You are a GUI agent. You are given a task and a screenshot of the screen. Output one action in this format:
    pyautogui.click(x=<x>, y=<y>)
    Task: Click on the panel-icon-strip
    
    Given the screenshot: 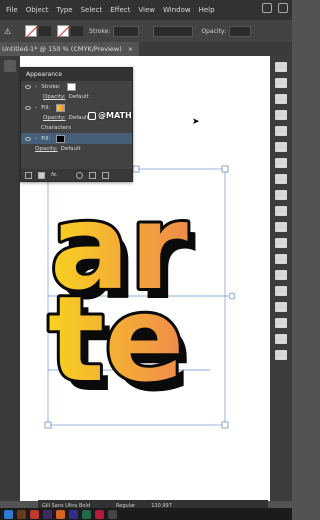 What is the action you would take?
    pyautogui.click(x=281, y=278)
    